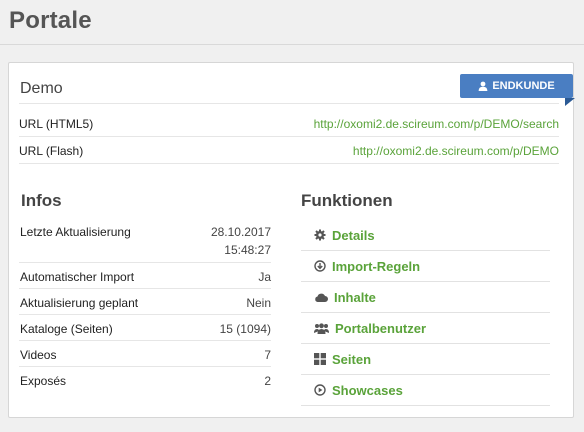 This screenshot has height=432, width=584. Describe the element at coordinates (41, 200) in the screenshot. I see `infos-title: Infos` at that location.